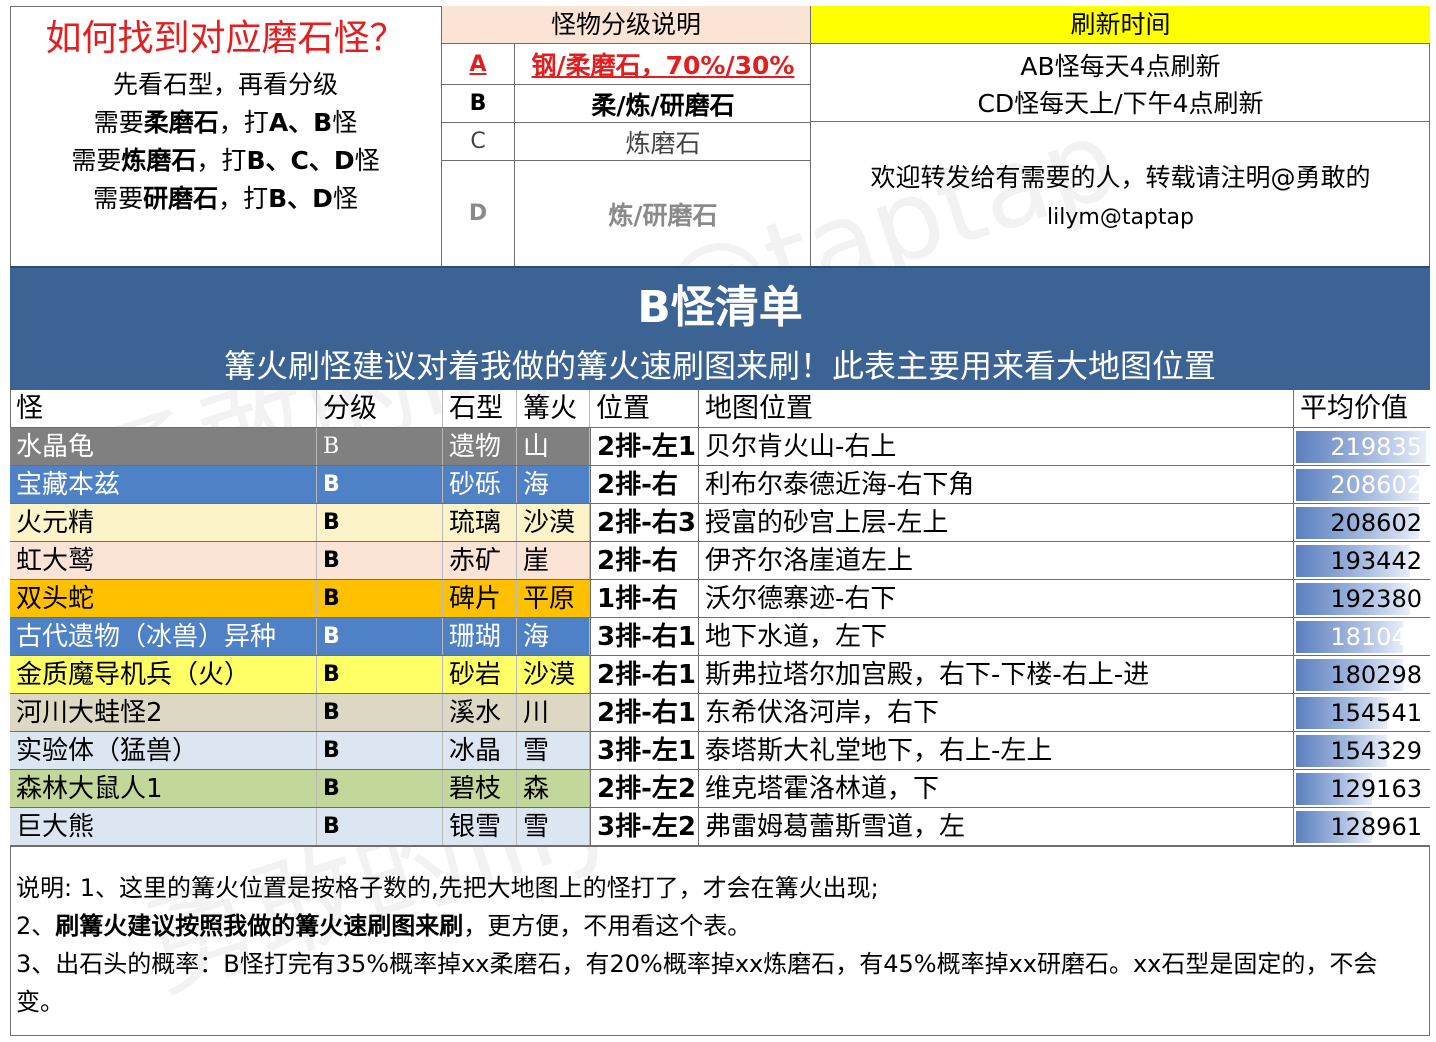 Image resolution: width=1436 pixels, height=1042 pixels. I want to click on value-number: 129163, so click(1376, 789).